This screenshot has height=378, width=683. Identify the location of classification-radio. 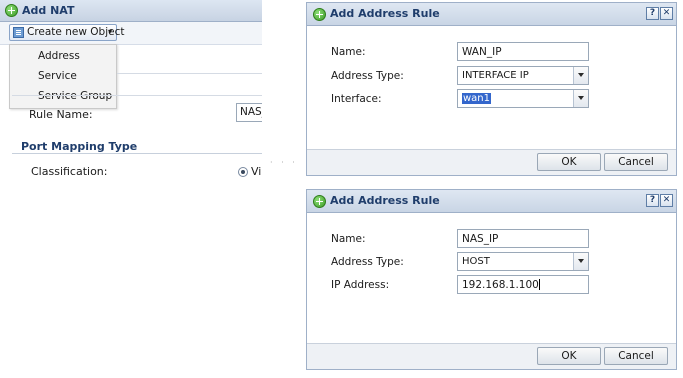
(243, 172).